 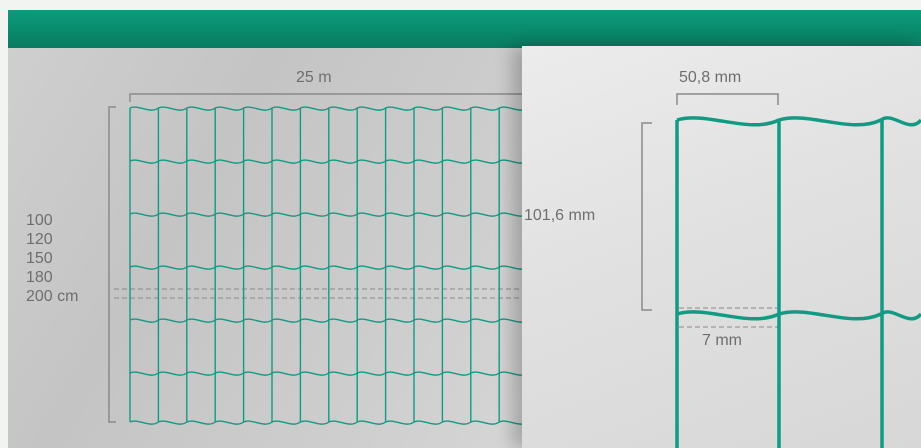 What do you see at coordinates (722, 340) in the screenshot?
I see `wave-depth-label: 7 mm` at bounding box center [722, 340].